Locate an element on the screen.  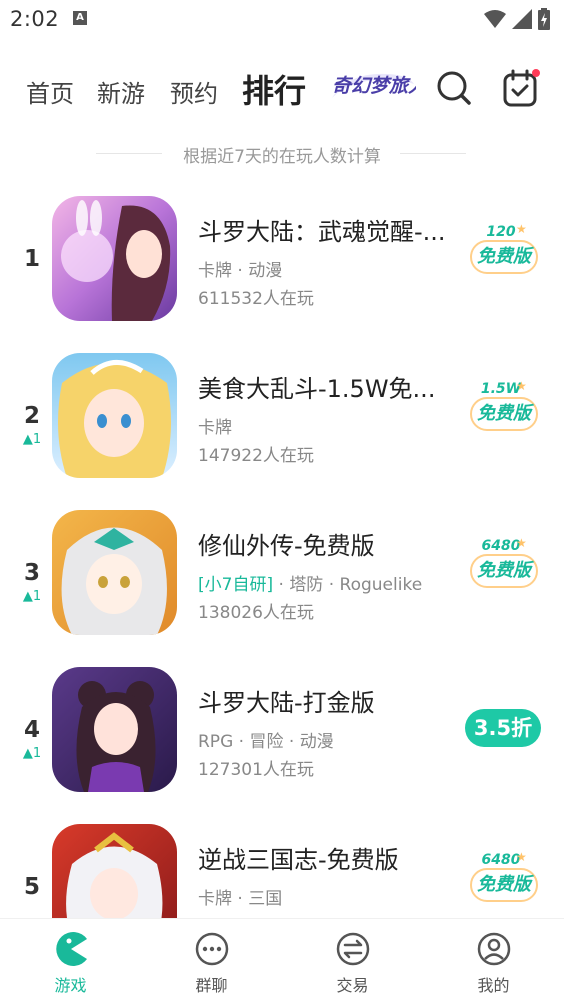
game-tags: [小7自研] · 塔防 · Roguelike is located at coordinates (310, 585).